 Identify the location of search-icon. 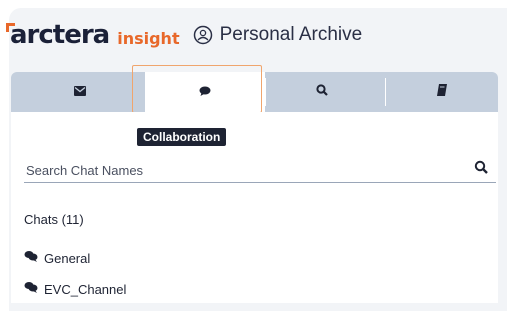
(322, 92).